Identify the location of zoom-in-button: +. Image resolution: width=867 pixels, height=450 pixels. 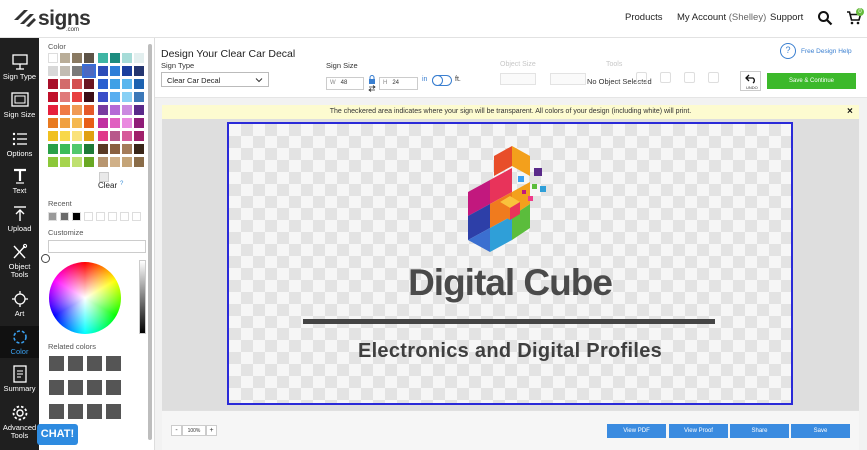
(211, 430).